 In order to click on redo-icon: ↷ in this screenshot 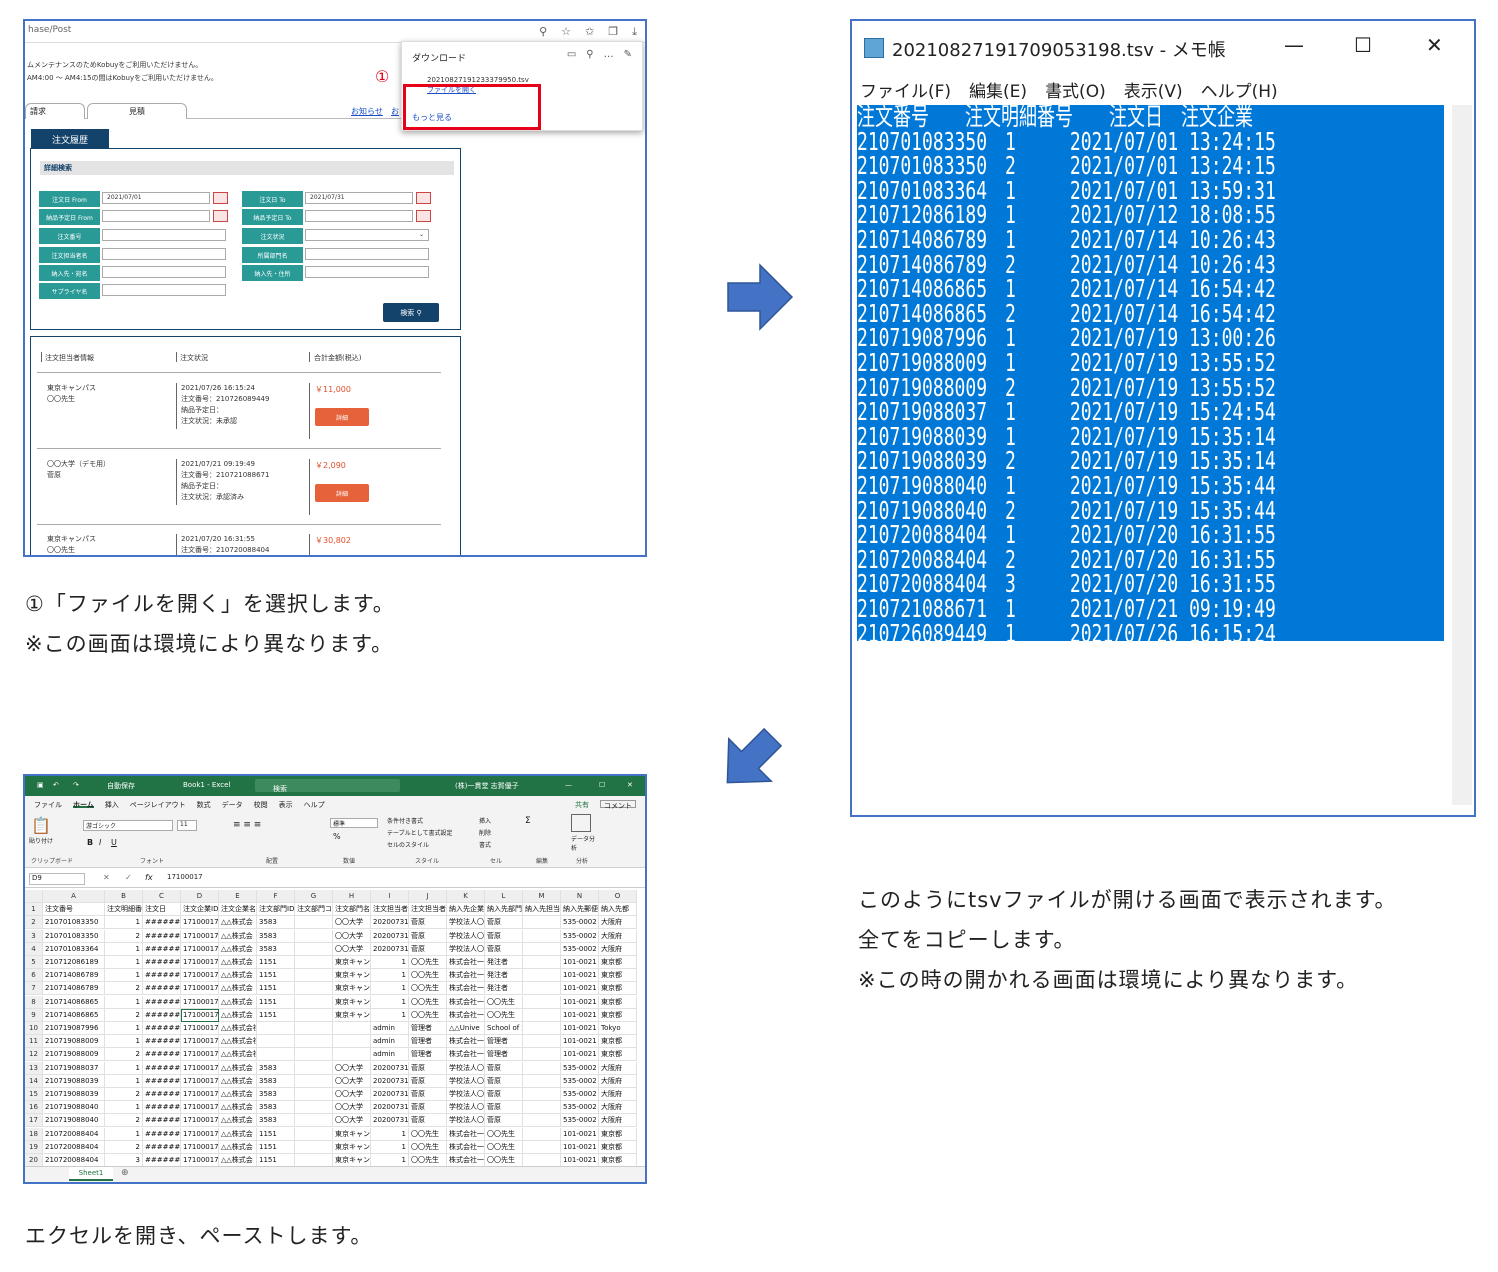, I will do `click(76, 785)`.